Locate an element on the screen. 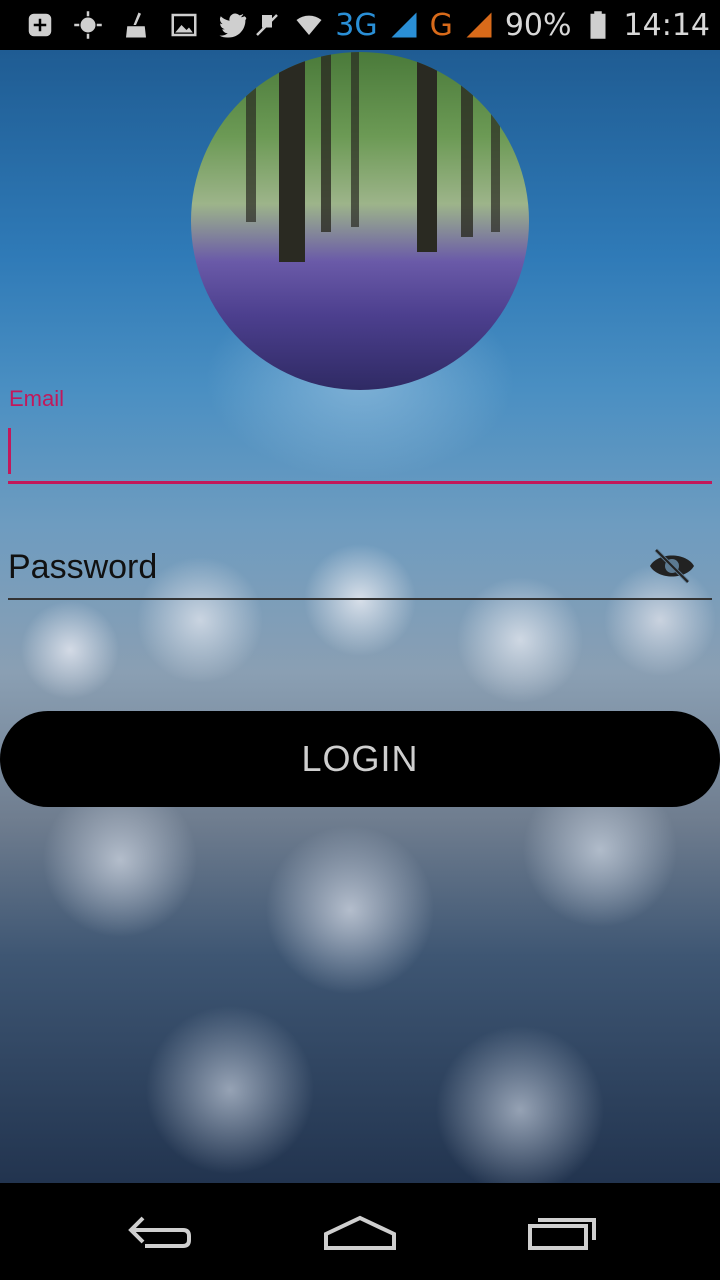  clock: 14:14 is located at coordinates (666, 25).